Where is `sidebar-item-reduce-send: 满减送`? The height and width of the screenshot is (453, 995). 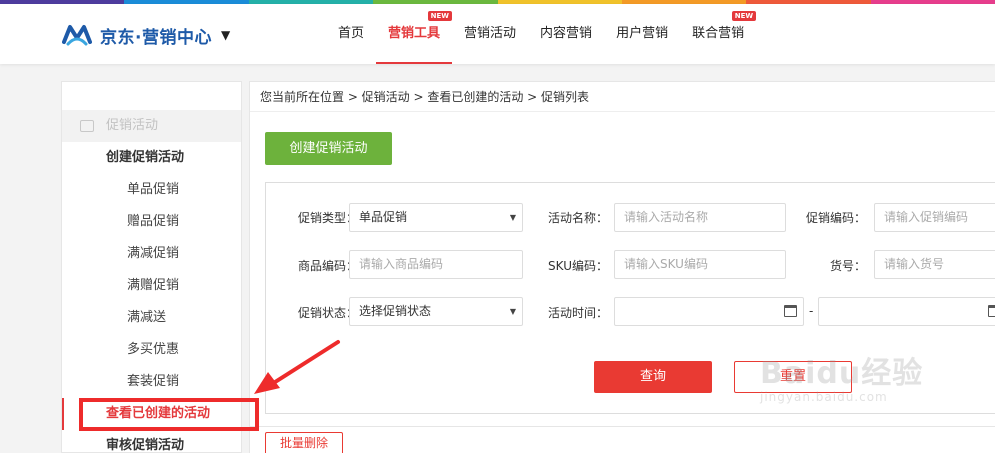 sidebar-item-reduce-send: 满减送 is located at coordinates (151, 318).